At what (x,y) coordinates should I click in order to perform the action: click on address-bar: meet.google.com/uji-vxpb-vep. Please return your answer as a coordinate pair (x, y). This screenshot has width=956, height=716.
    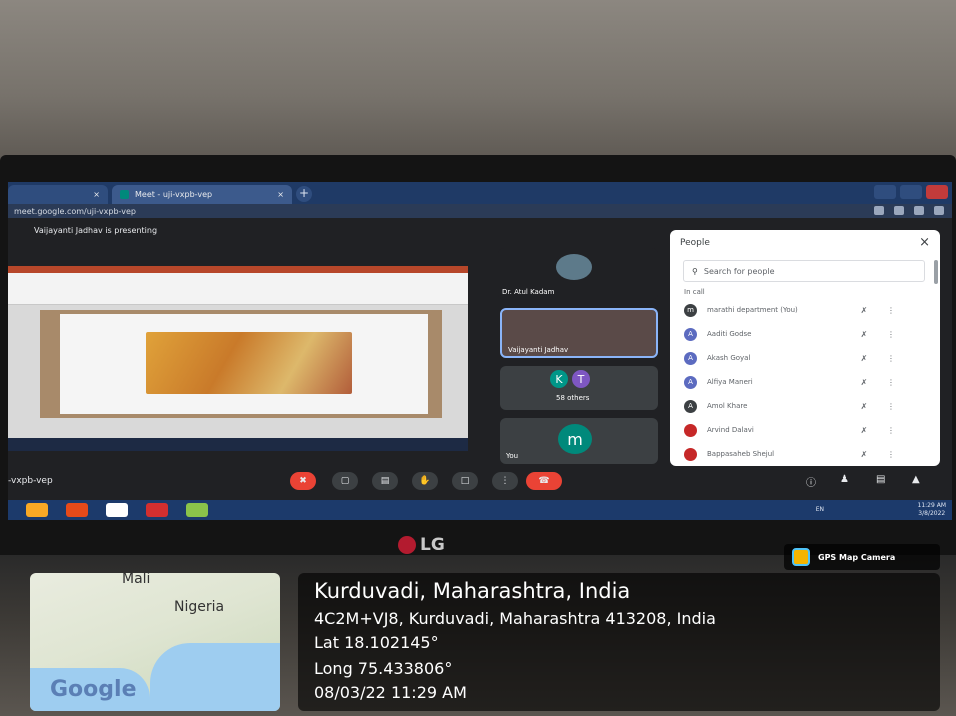
    Looking at the image, I should click on (480, 211).